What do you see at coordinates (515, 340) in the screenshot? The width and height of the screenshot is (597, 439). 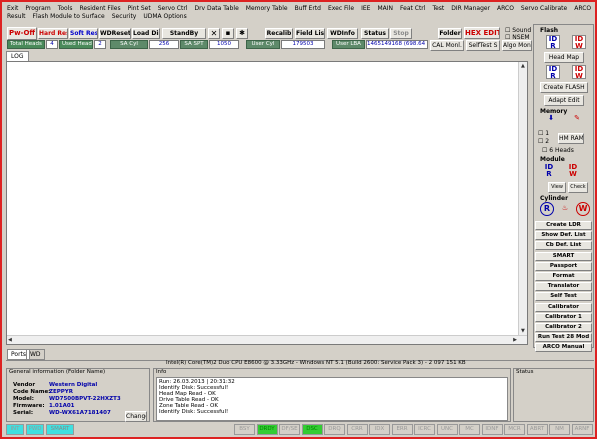 I see `scroll-right-icon: ▶` at bounding box center [515, 340].